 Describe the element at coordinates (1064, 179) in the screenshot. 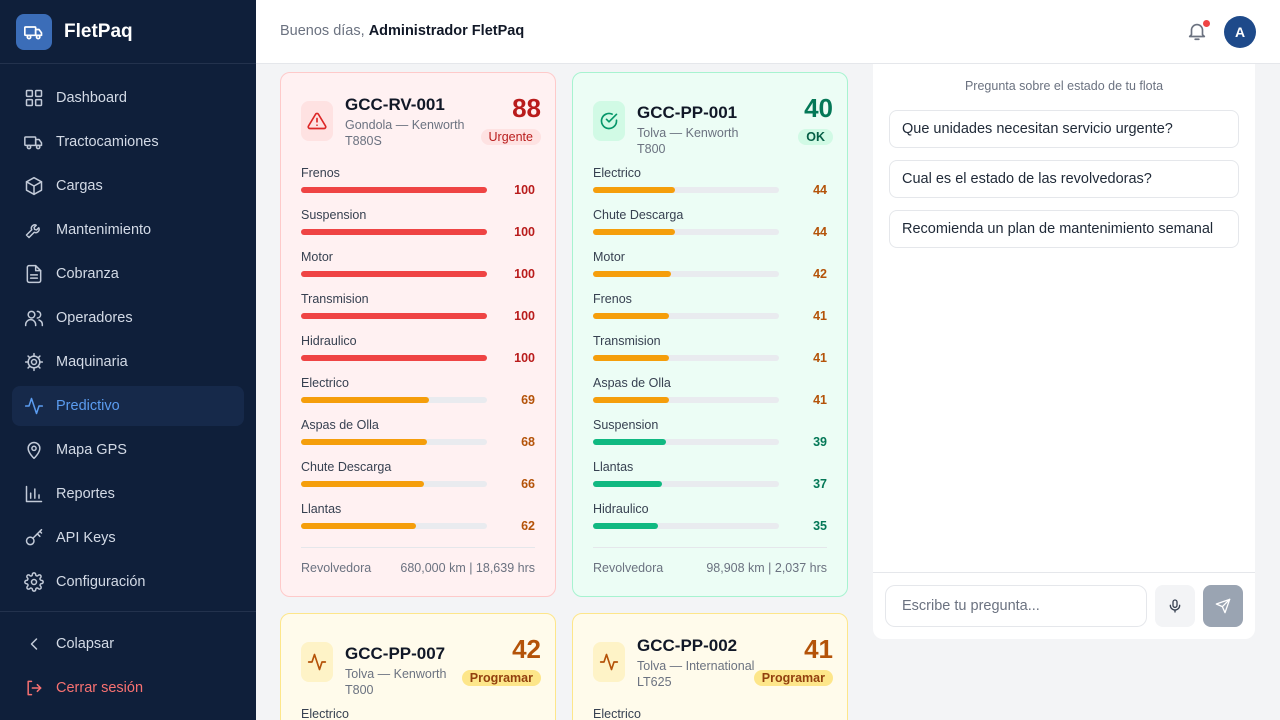

I see `suggestion-button: Cual es el estado de las revolvedoras?` at that location.